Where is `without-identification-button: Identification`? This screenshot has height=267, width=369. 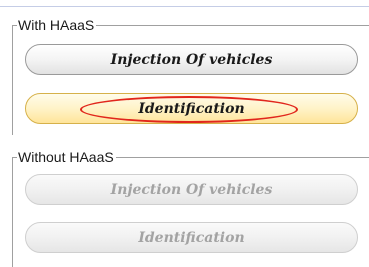 without-identification-button: Identification is located at coordinates (191, 237).